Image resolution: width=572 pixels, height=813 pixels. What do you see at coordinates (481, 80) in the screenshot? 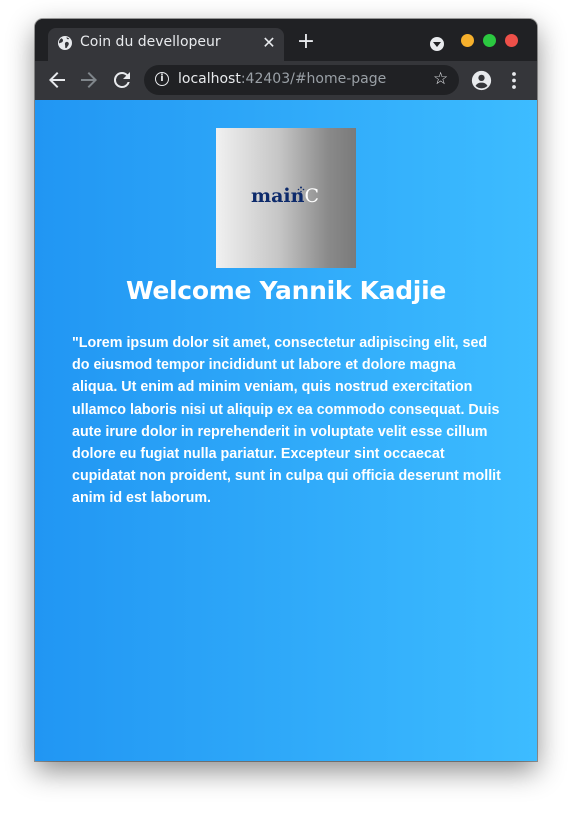
I see `account-icon` at bounding box center [481, 80].